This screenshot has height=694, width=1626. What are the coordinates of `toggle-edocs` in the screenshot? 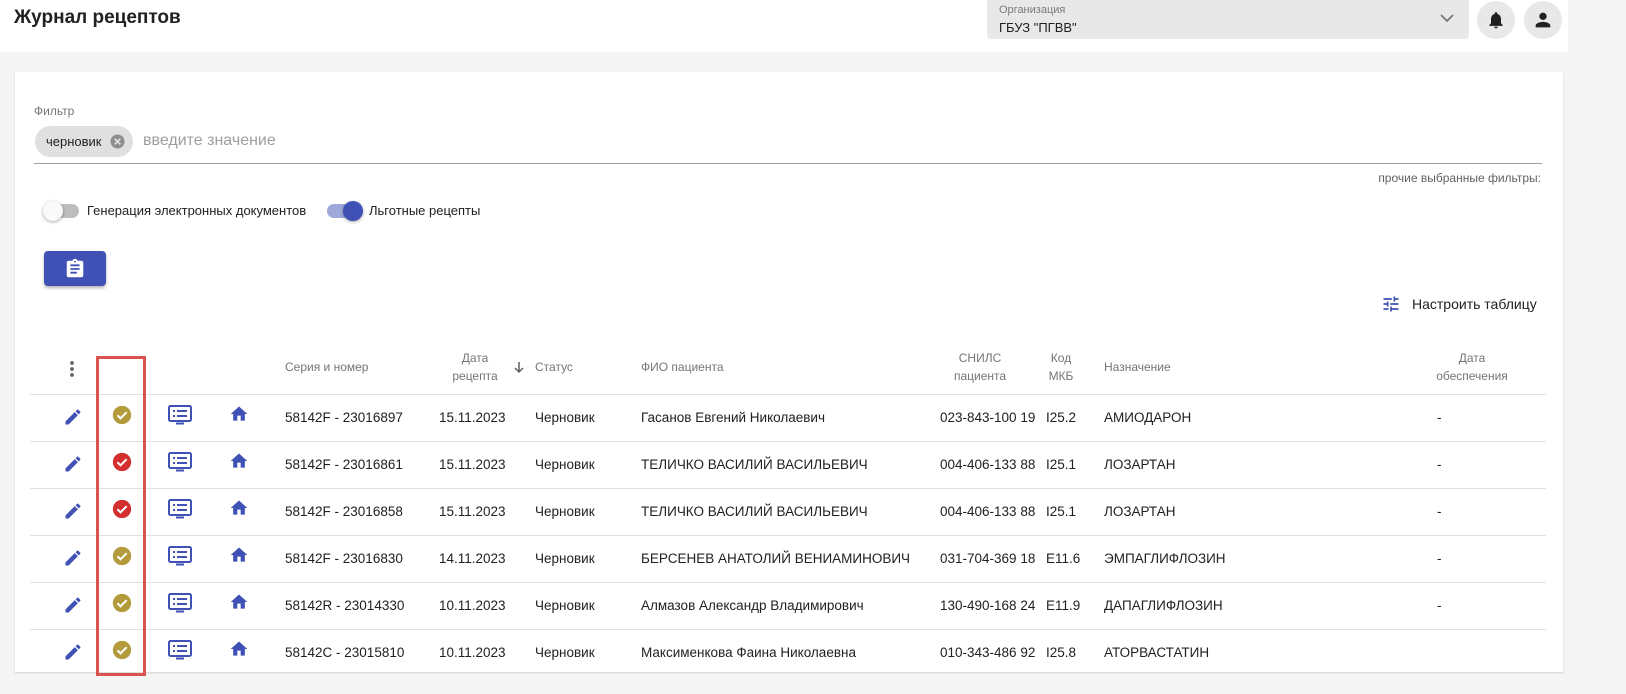 It's located at (61, 211).